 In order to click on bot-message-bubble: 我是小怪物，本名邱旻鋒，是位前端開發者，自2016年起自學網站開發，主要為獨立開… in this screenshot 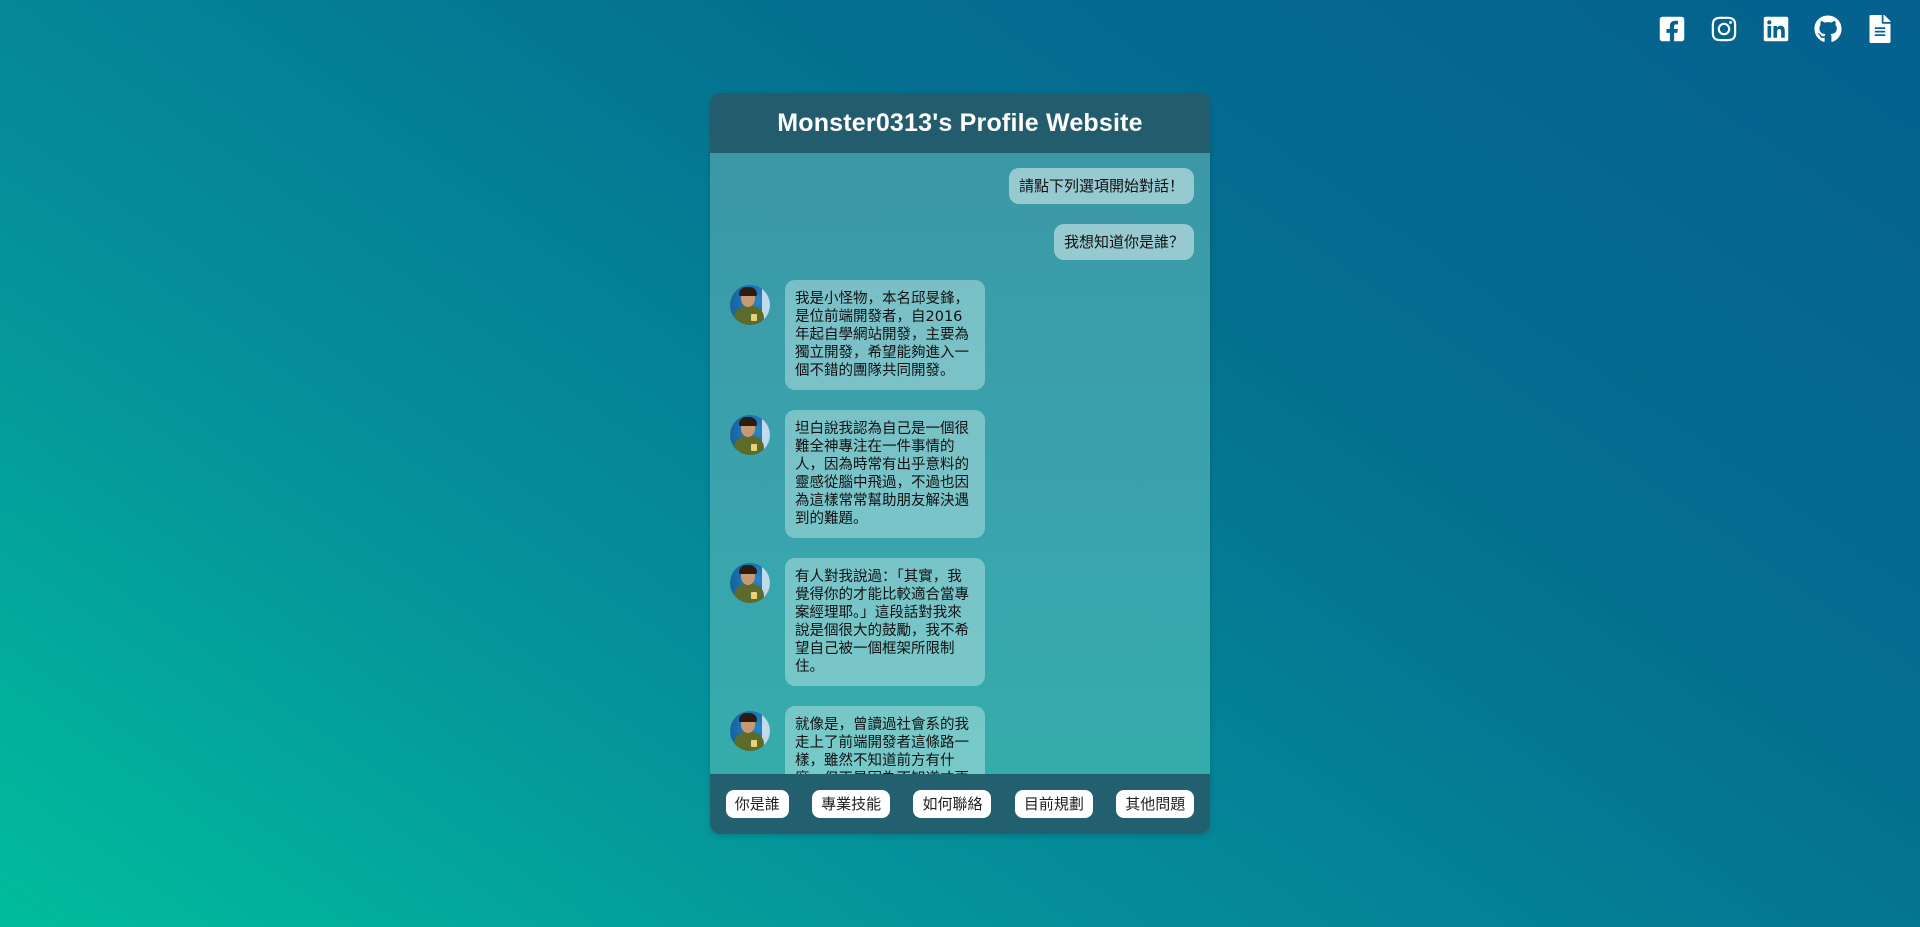, I will do `click(885, 335)`.